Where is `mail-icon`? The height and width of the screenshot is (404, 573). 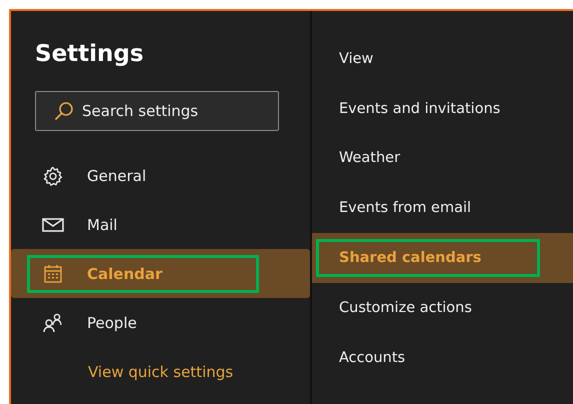 mail-icon is located at coordinates (53, 224).